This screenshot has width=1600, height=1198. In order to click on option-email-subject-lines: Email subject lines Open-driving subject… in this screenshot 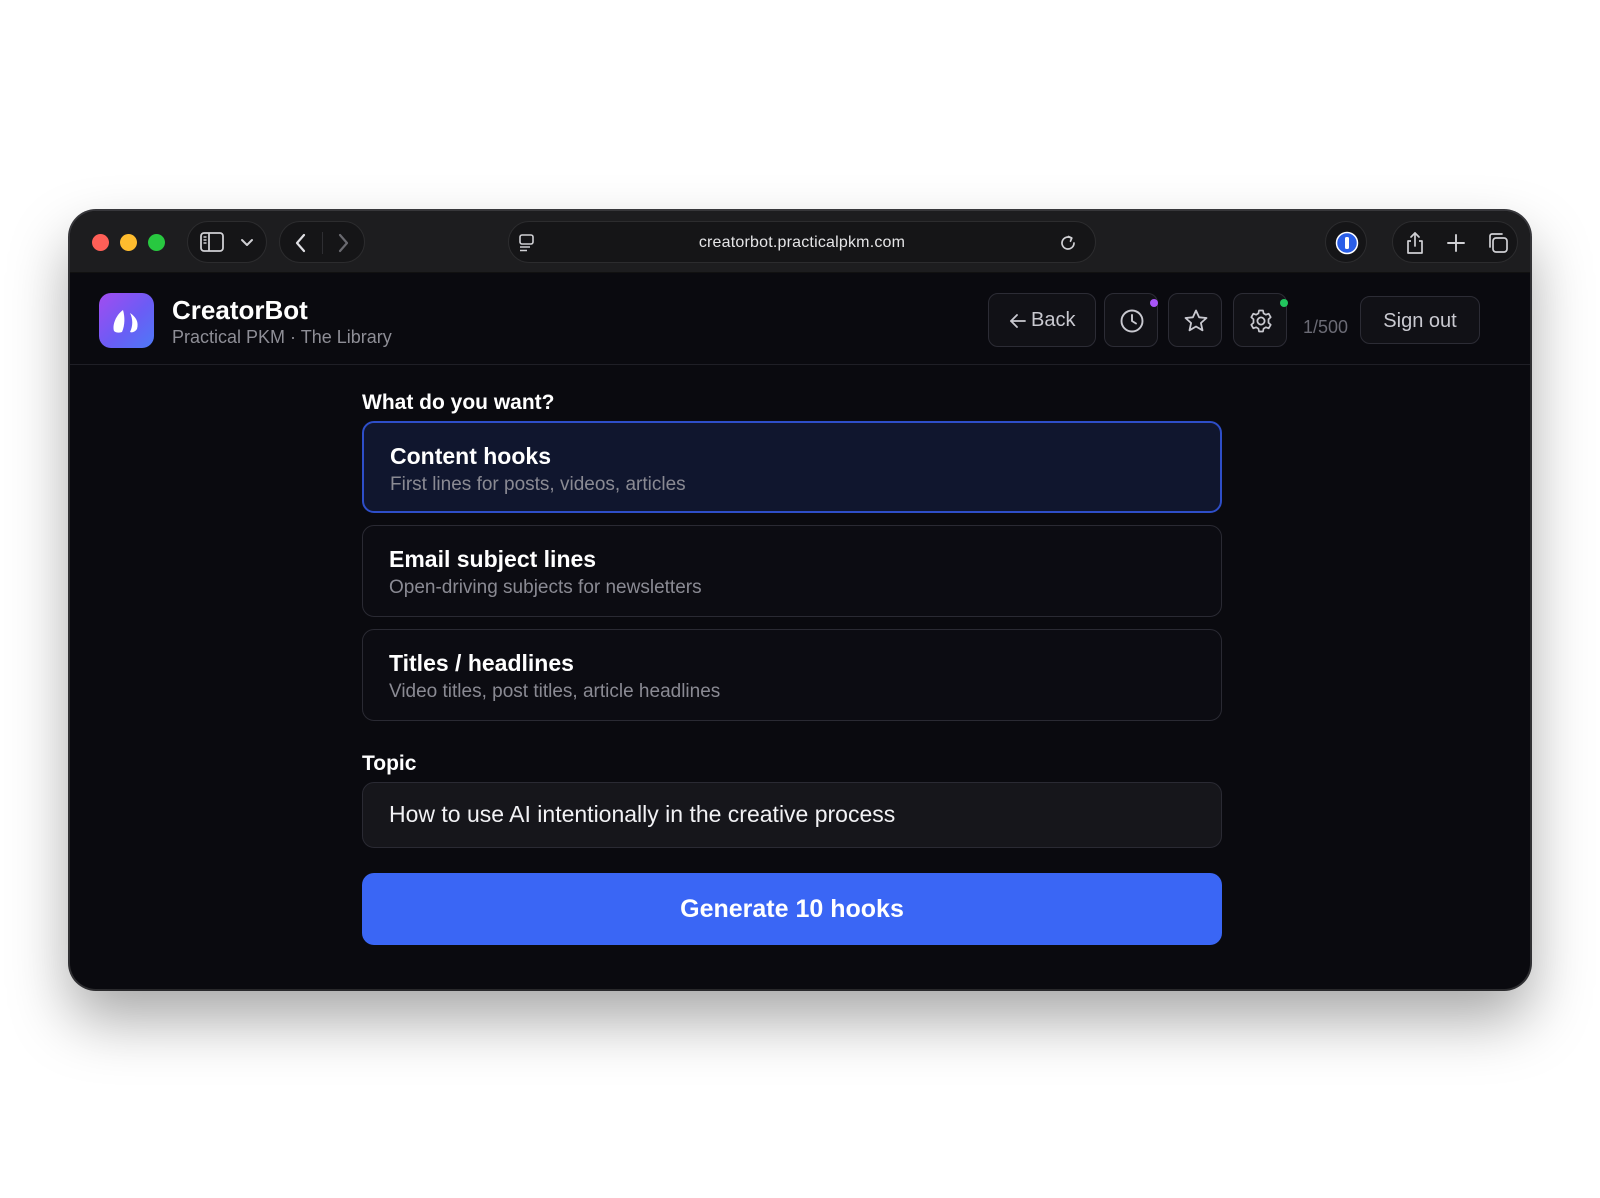, I will do `click(792, 571)`.